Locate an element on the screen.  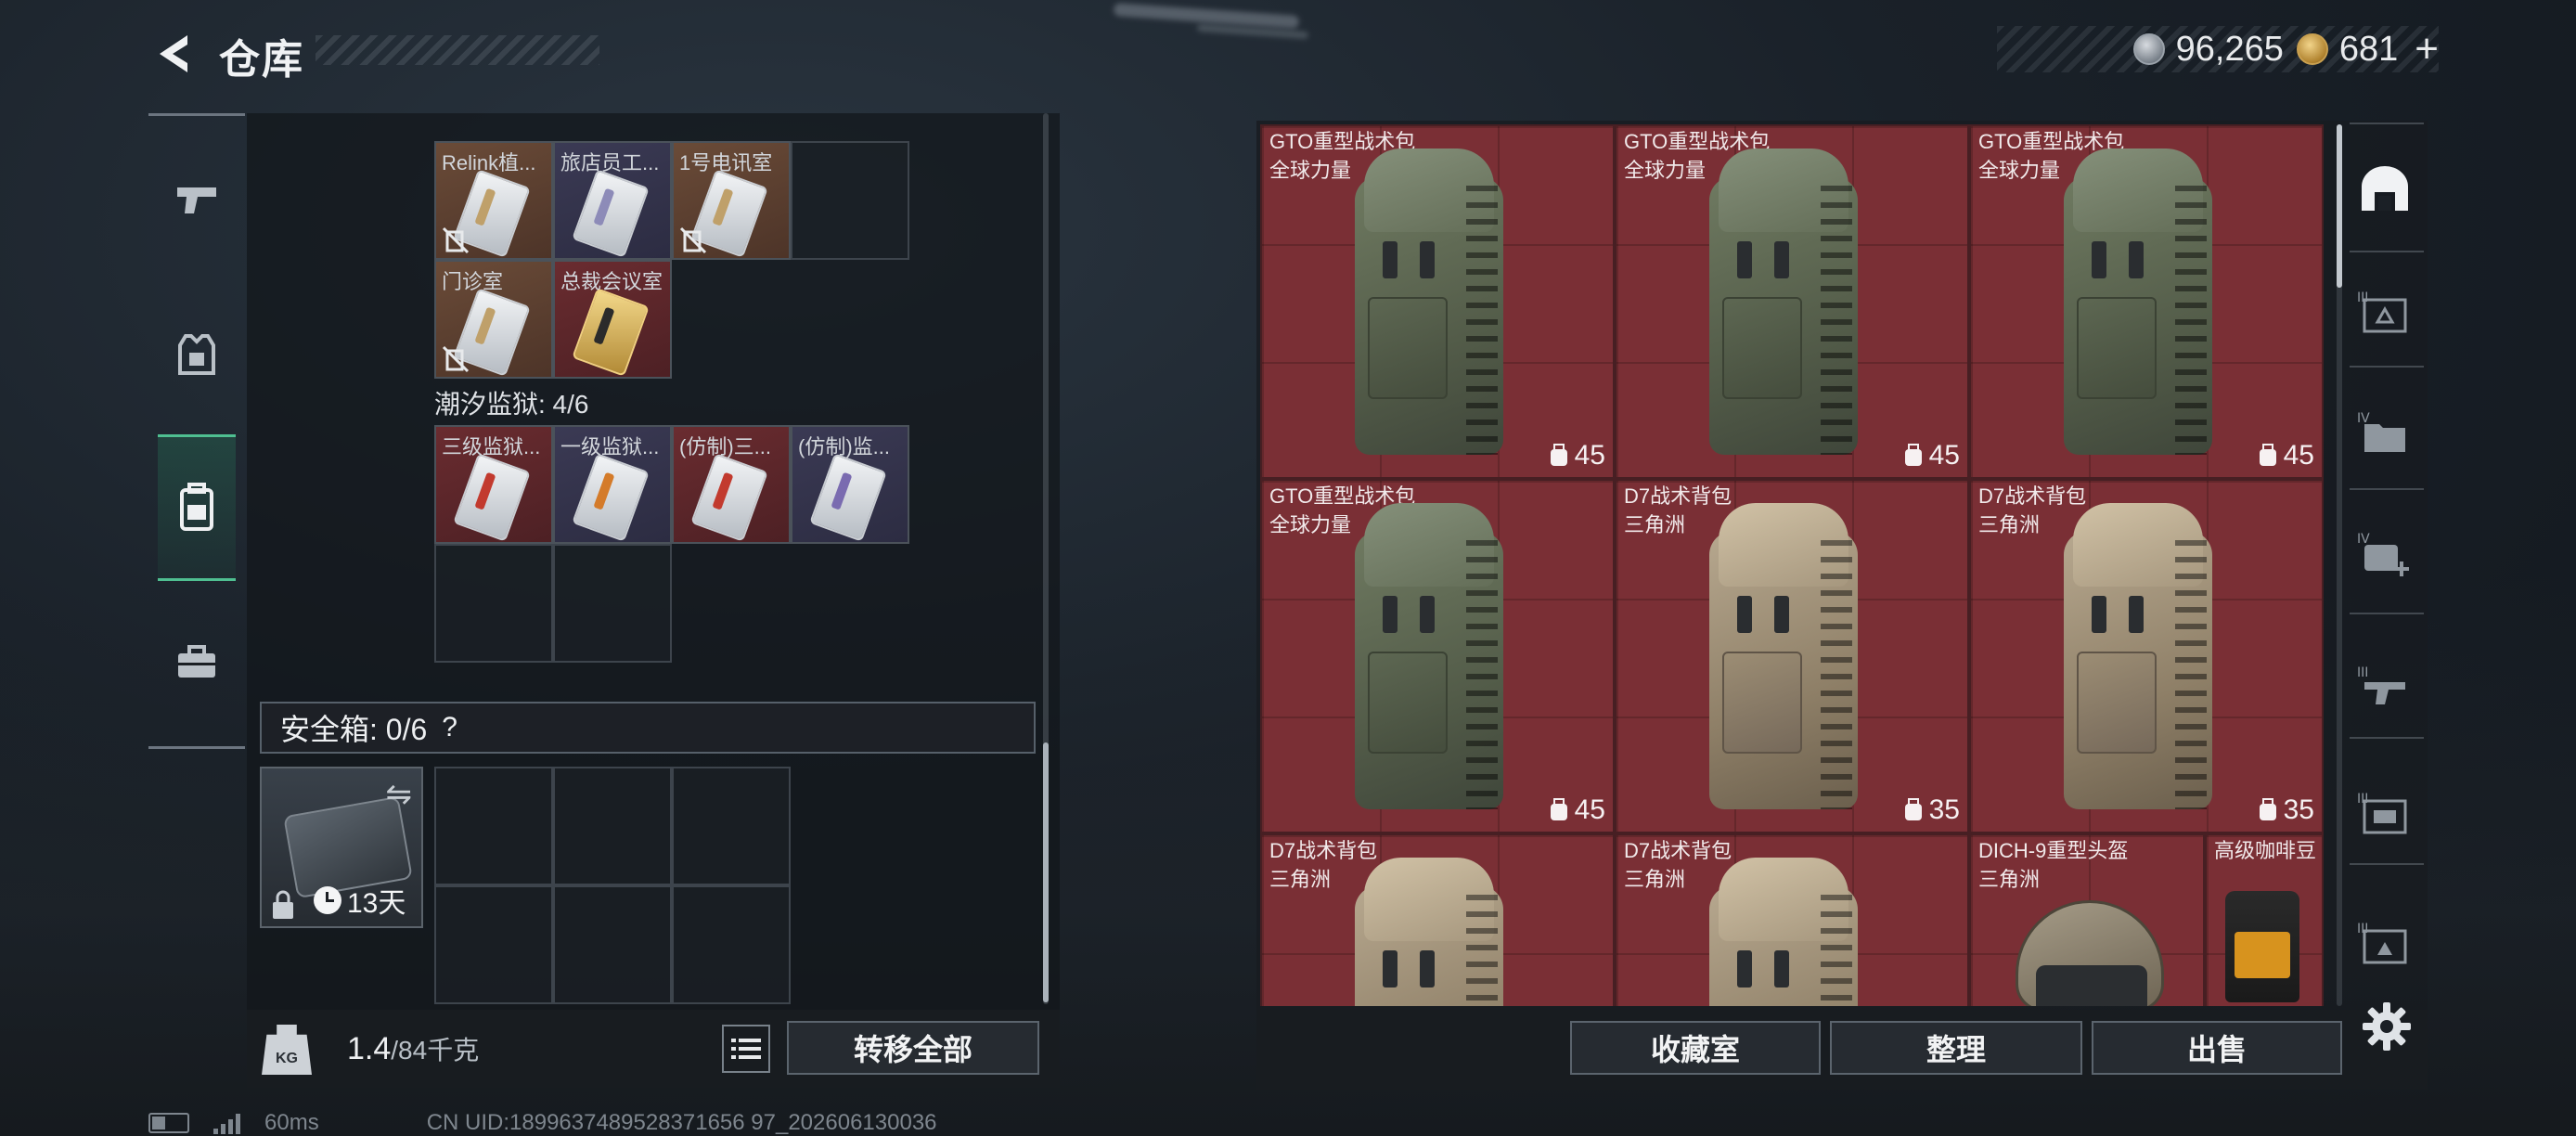
item-name: 高级咖啡豆 is located at coordinates (2265, 850).